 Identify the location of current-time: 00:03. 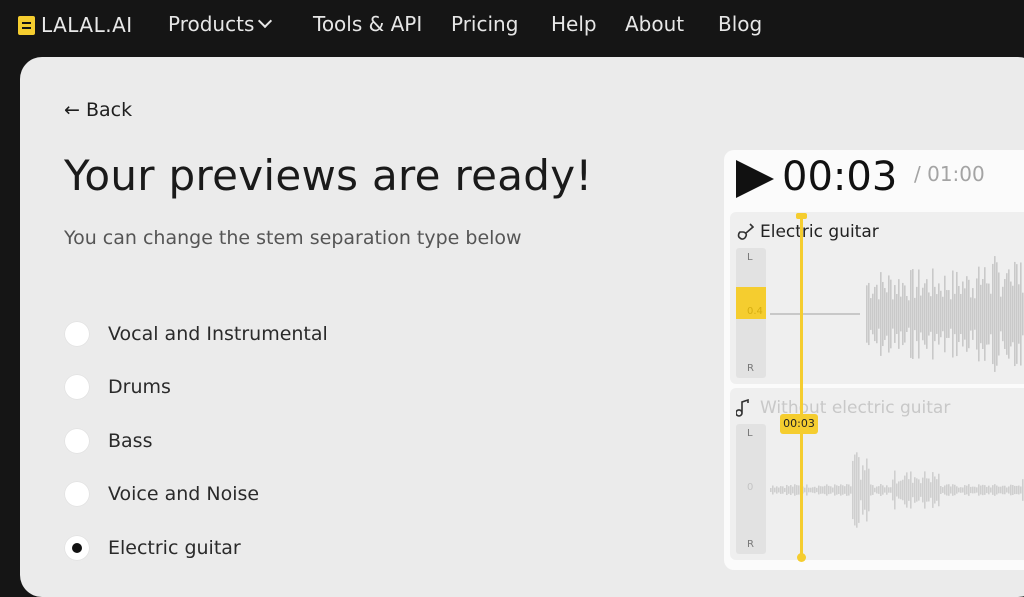
(840, 177).